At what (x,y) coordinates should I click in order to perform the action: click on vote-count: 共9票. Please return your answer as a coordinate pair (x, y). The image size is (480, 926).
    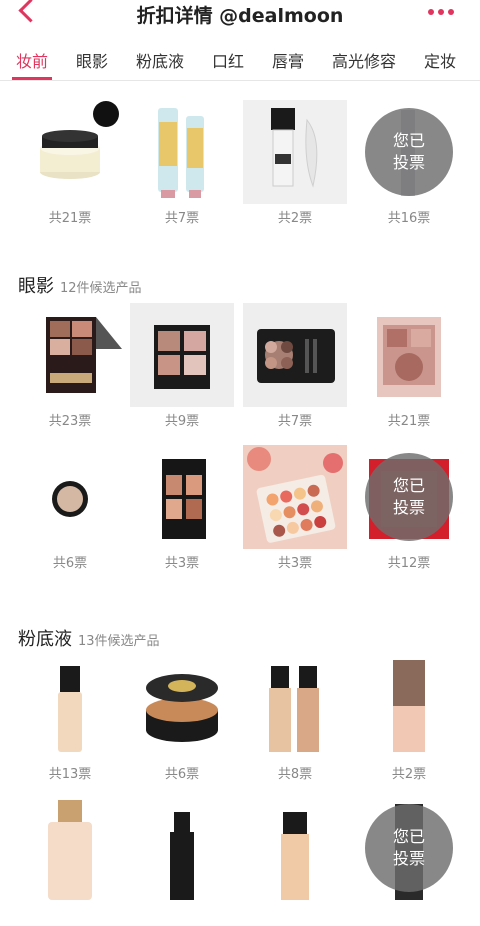
    Looking at the image, I should click on (182, 421).